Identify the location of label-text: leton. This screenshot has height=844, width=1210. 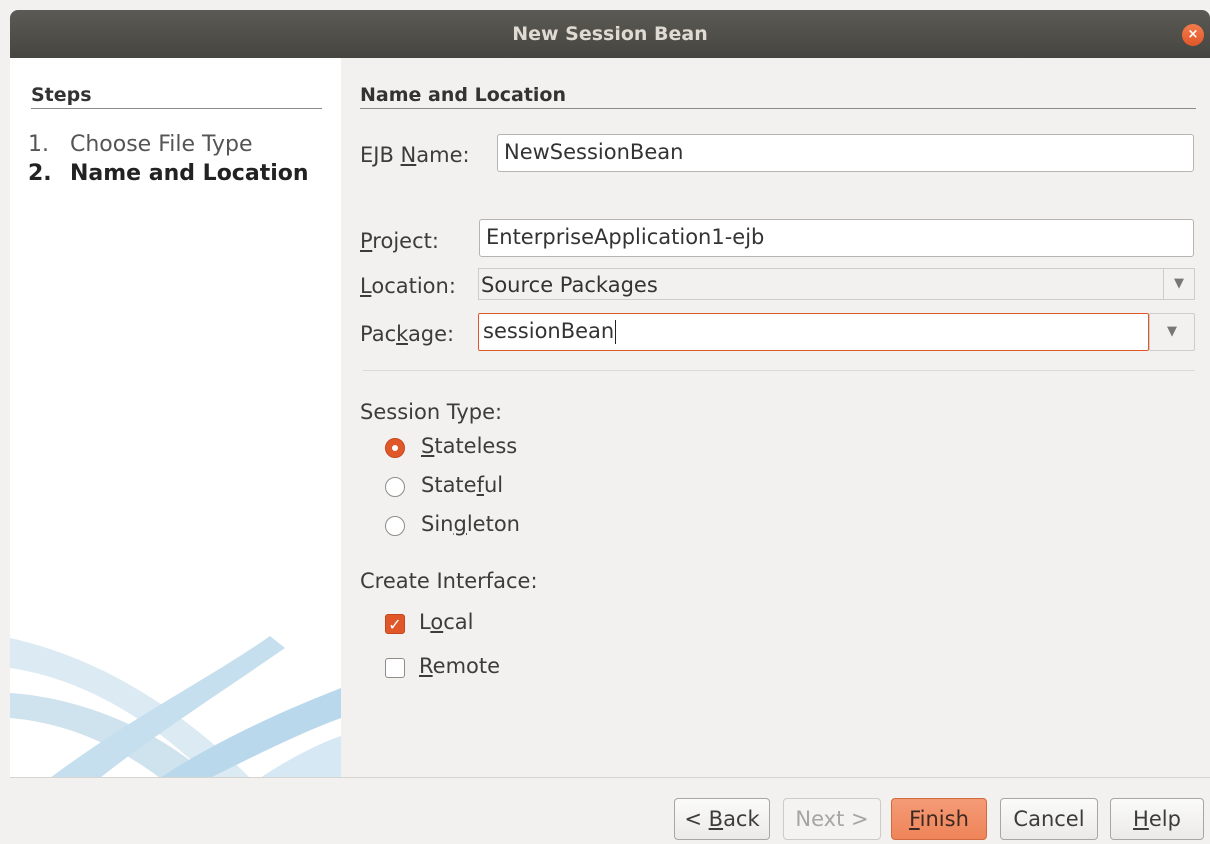
(493, 524).